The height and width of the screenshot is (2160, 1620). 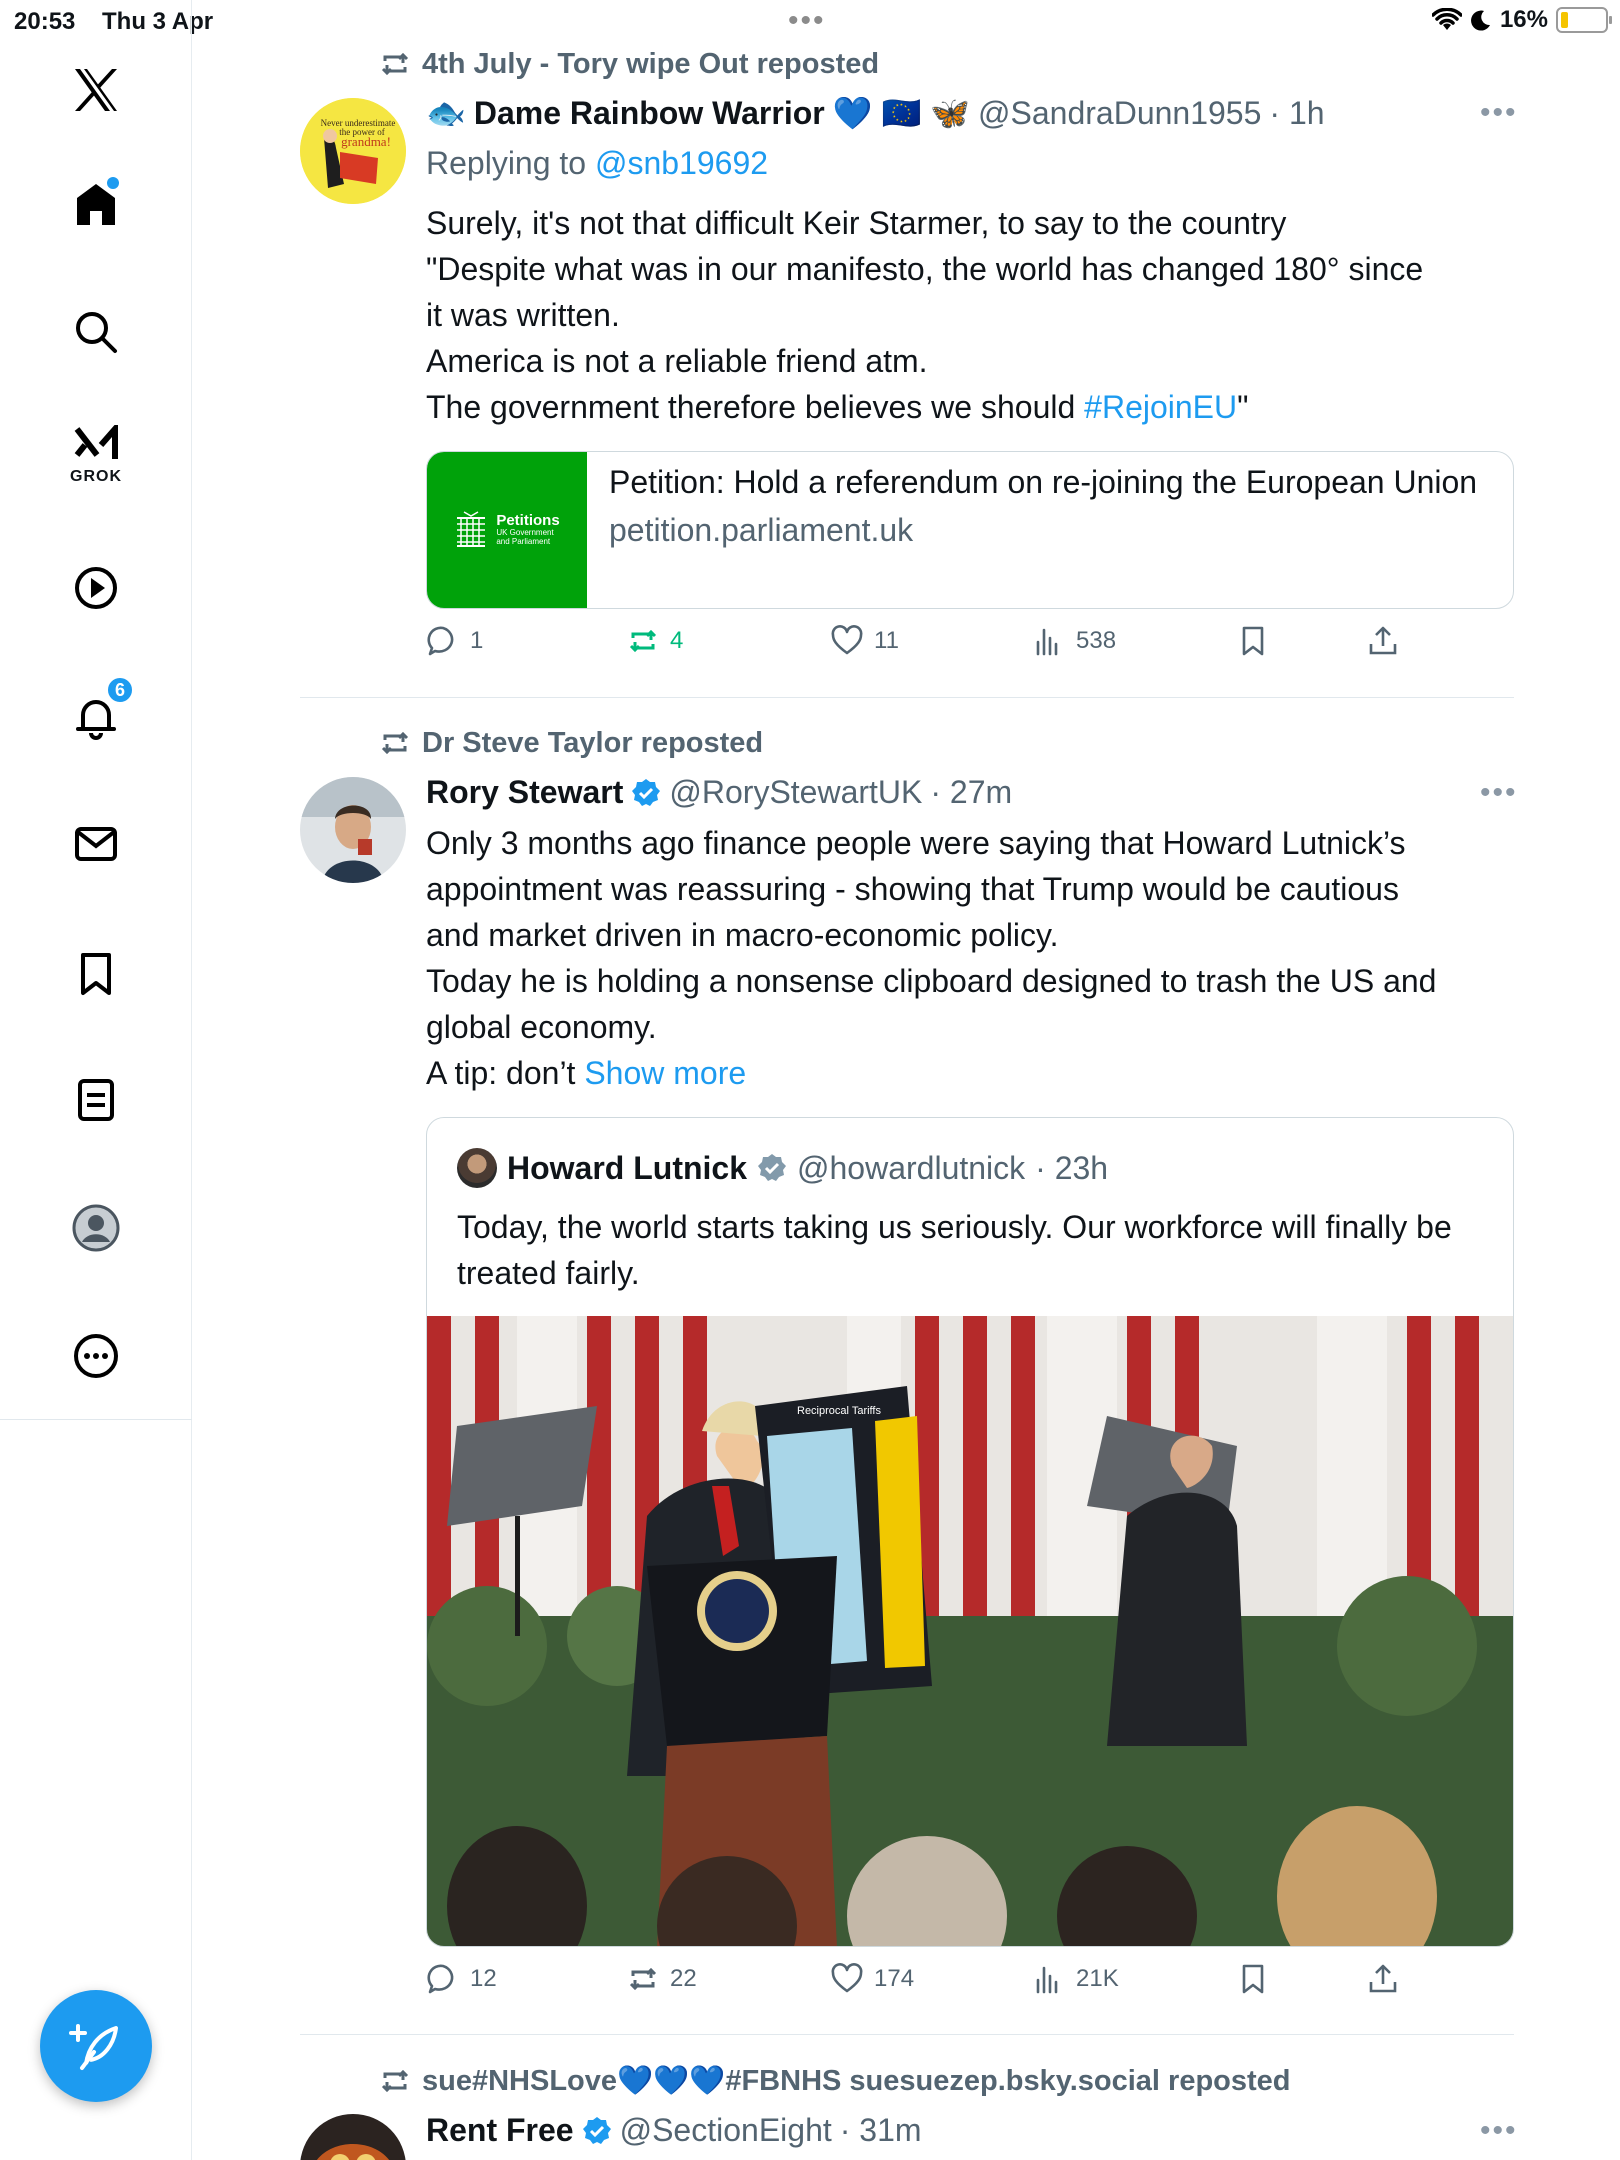 I want to click on reply-button: 1, so click(x=454, y=641).